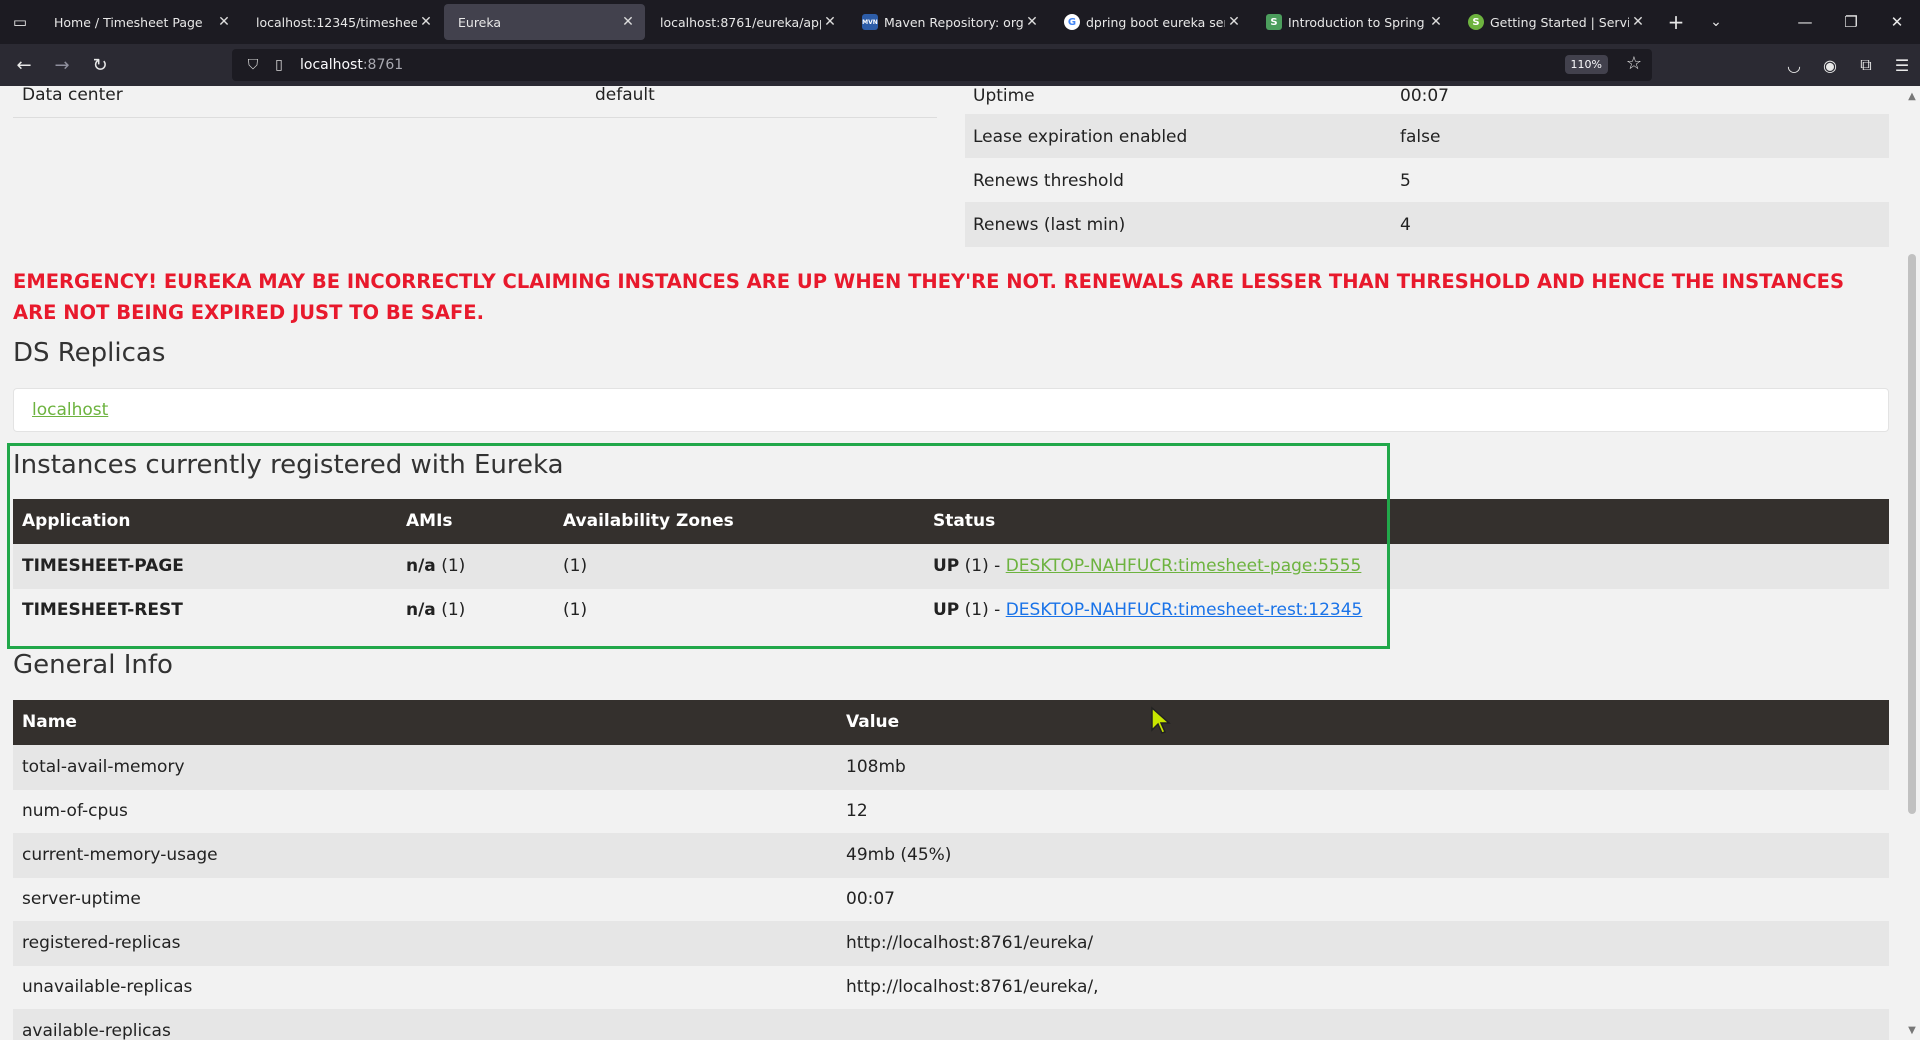 The height and width of the screenshot is (1040, 1920). What do you see at coordinates (870, 22) in the screenshot?
I see `maven-favicon-icon: MVN` at bounding box center [870, 22].